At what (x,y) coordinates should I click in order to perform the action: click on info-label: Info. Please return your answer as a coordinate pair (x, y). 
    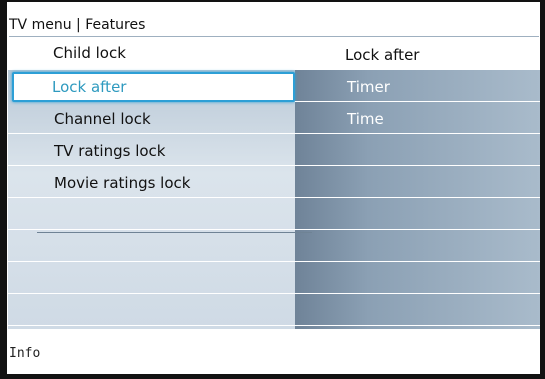
    Looking at the image, I should click on (25, 353).